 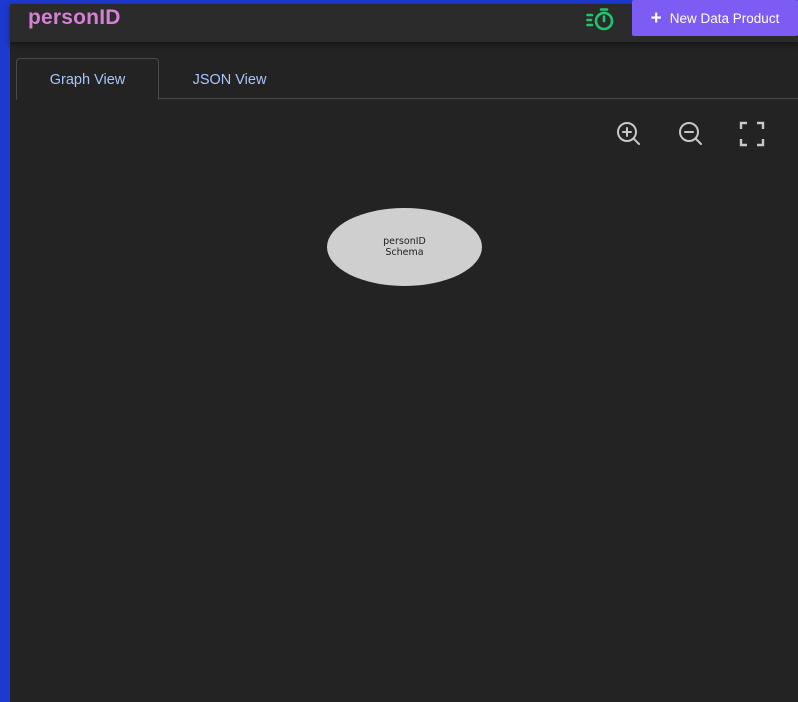 I want to click on tab-json-view: JSON View, so click(x=229, y=79).